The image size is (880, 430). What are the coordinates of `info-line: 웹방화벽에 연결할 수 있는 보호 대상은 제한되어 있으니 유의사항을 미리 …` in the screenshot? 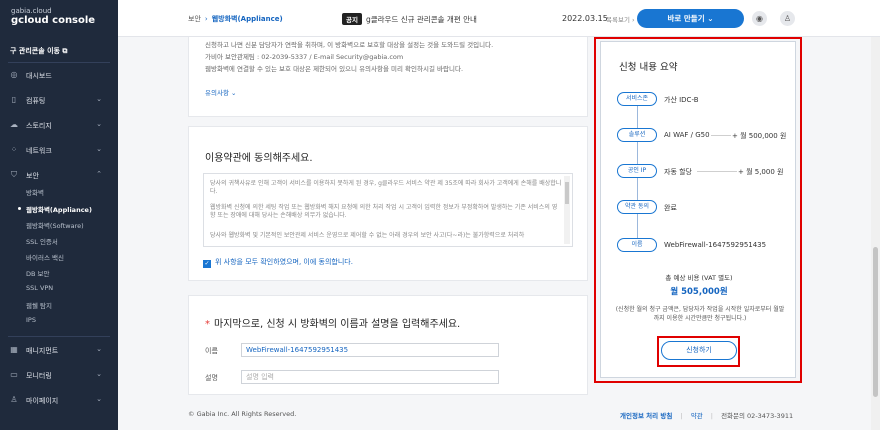 It's located at (334, 69).